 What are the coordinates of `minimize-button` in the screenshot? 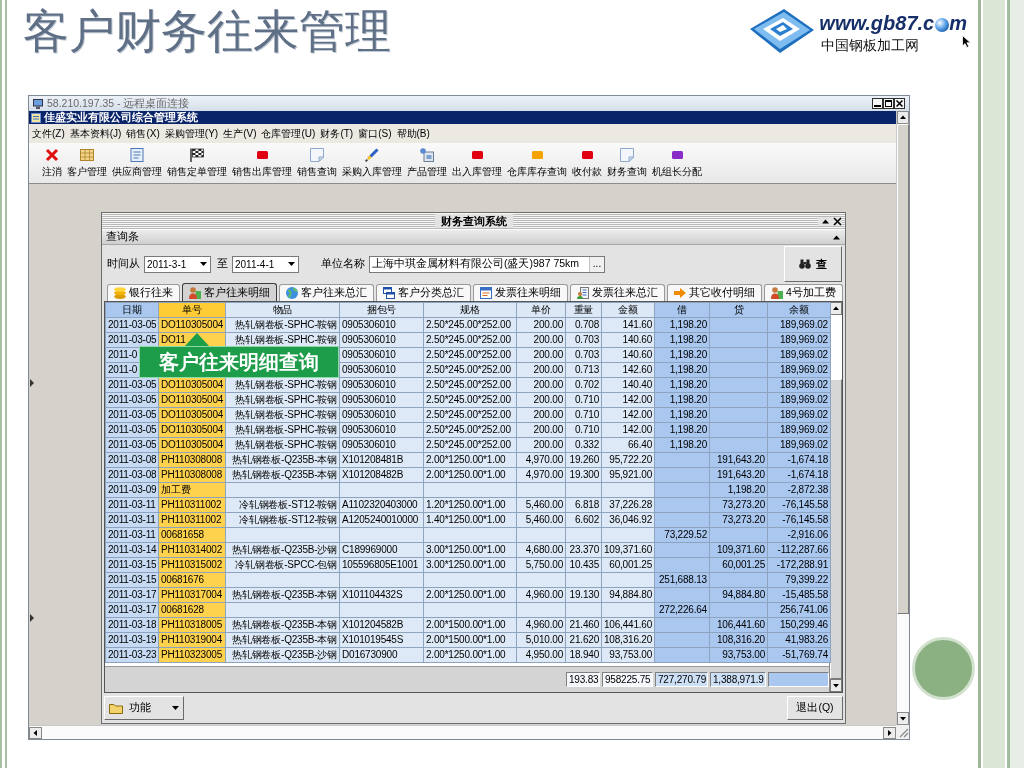 It's located at (877, 103).